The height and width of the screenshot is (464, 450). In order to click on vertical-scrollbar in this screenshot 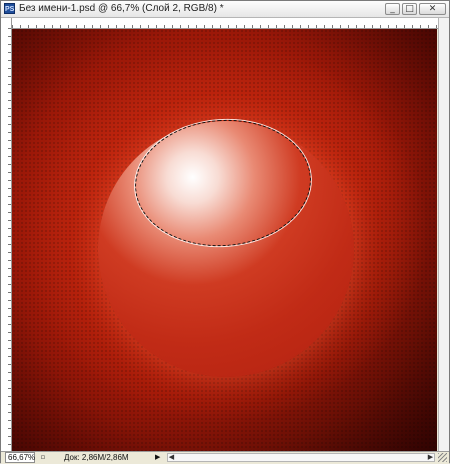, I will do `click(443, 234)`.